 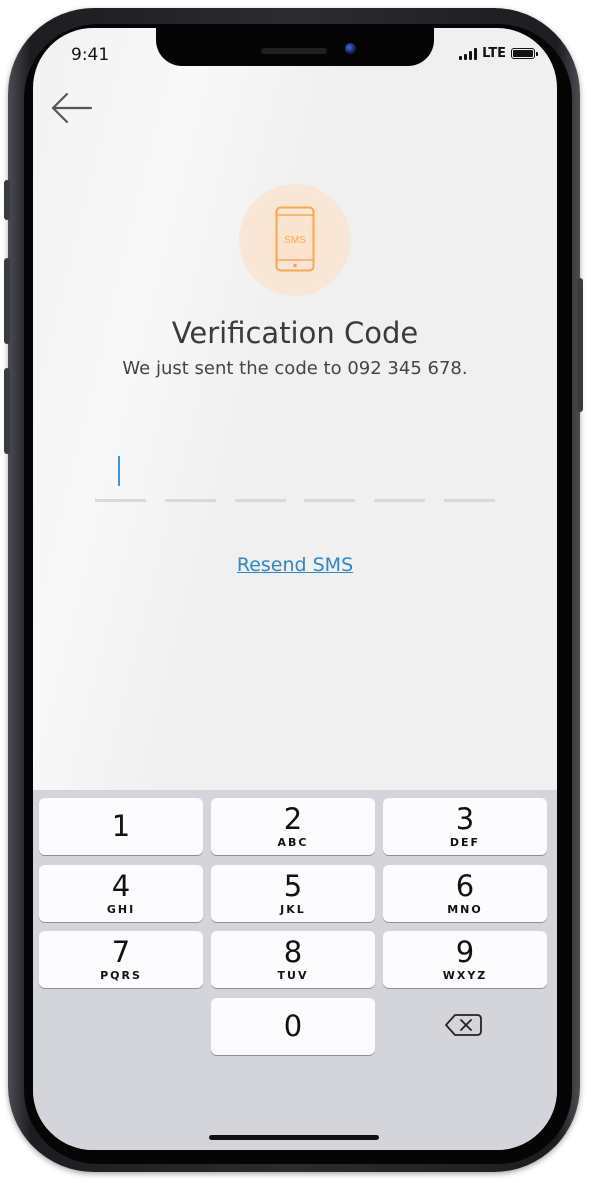 I want to click on page-title: Verification Code, so click(x=295, y=333).